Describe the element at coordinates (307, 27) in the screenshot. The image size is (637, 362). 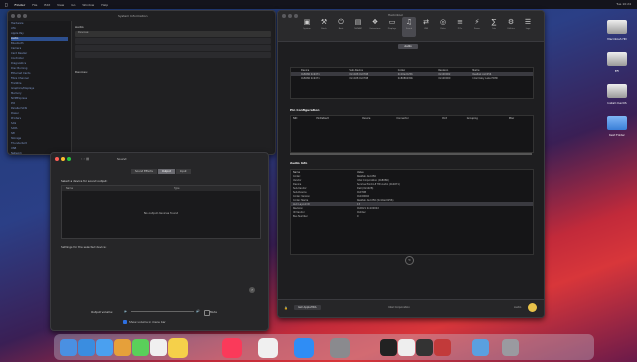
I see `toolbar-button-system: ▣ System` at that location.